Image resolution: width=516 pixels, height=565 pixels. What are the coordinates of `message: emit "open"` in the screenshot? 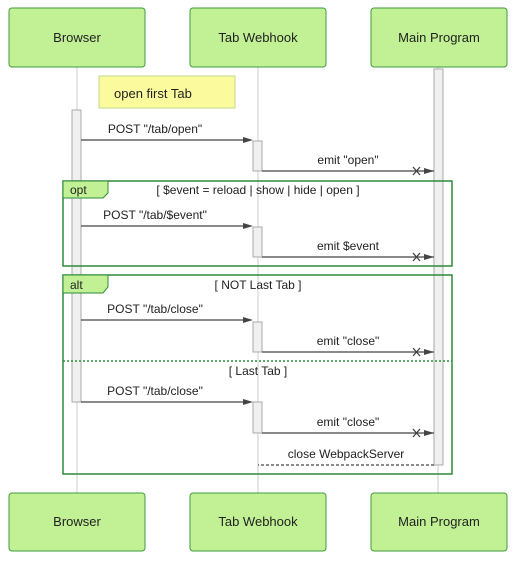 It's located at (348, 164).